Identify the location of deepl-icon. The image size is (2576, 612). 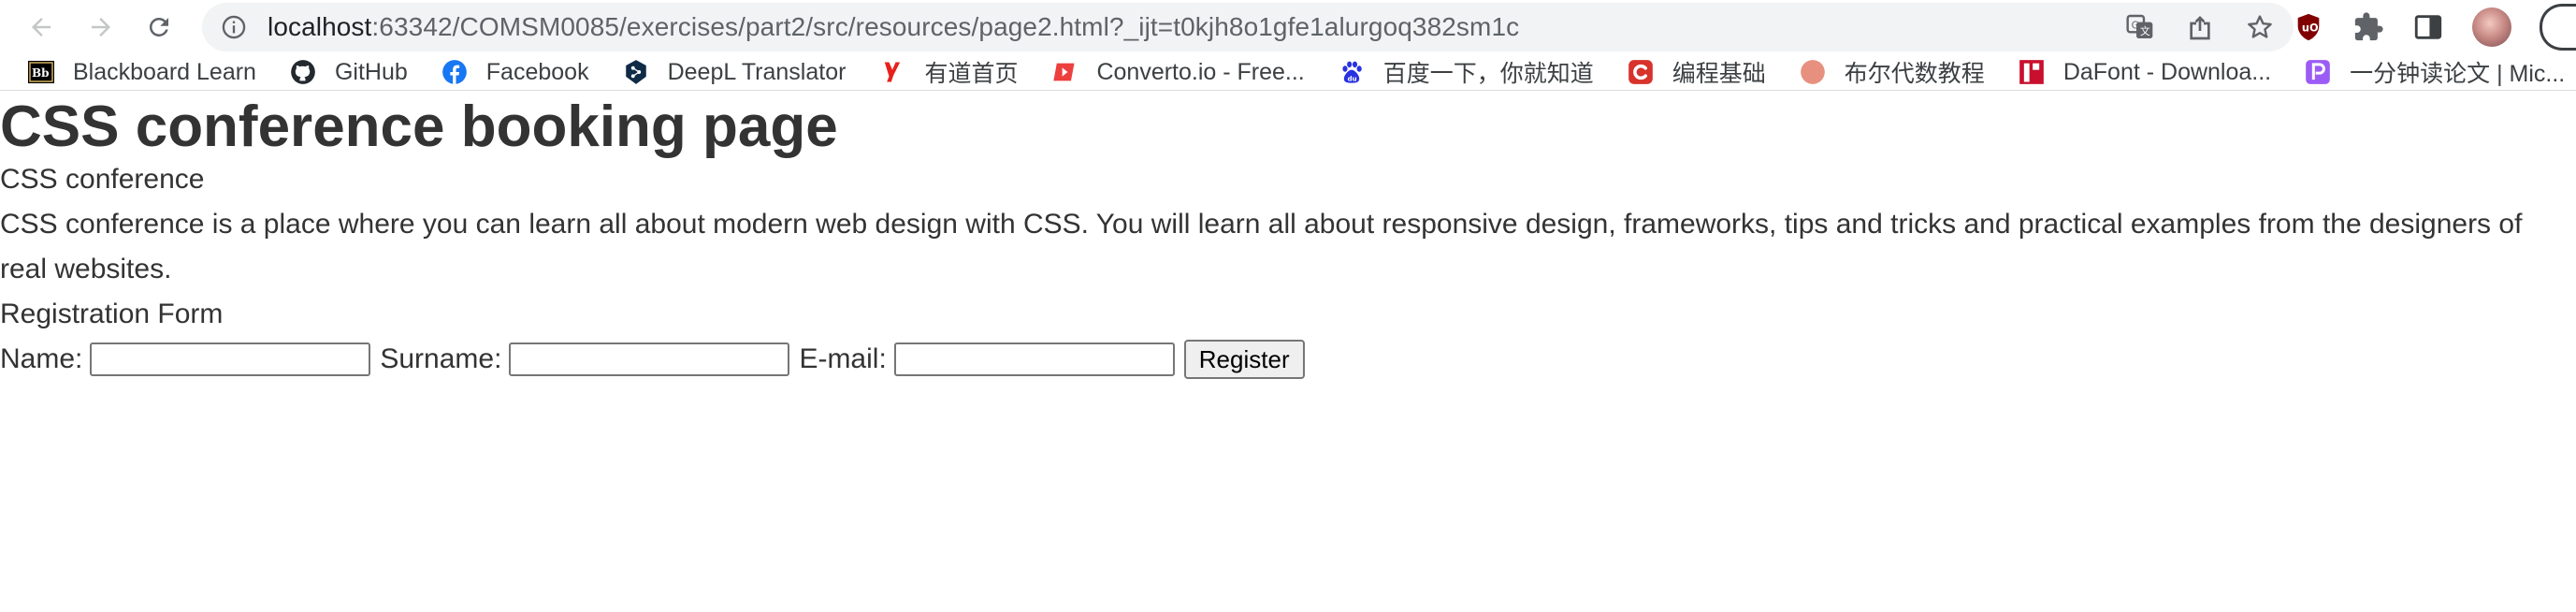
(636, 72).